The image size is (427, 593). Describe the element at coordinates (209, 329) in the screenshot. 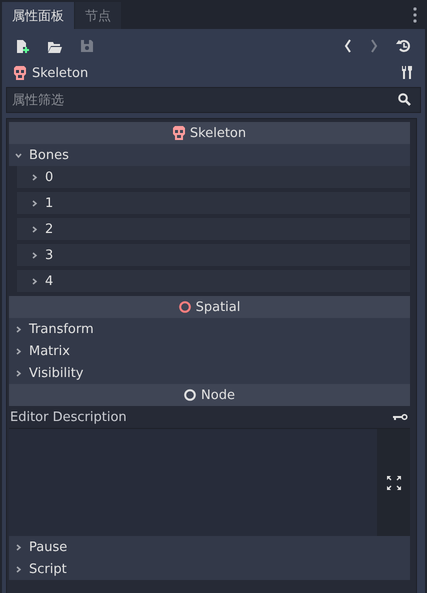

I see `property-group: Transform` at that location.